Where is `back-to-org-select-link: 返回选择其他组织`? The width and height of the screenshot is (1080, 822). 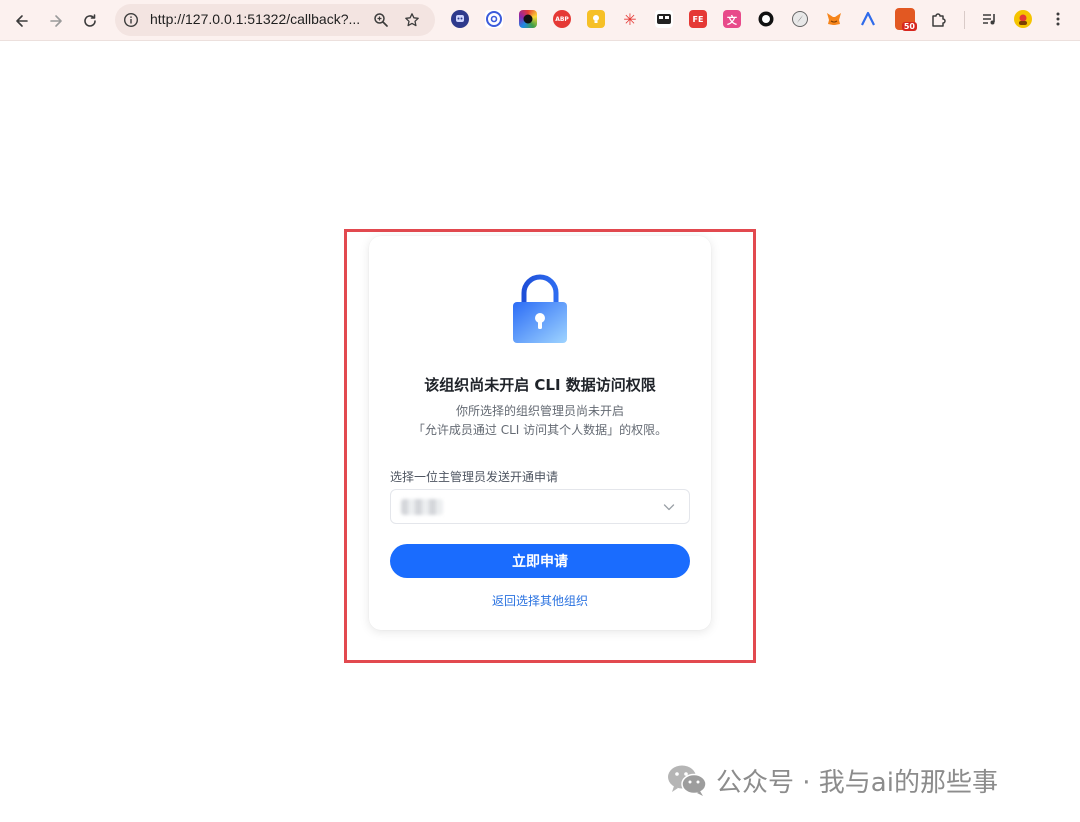
back-to-org-select-link: 返回选择其他组织 is located at coordinates (540, 600).